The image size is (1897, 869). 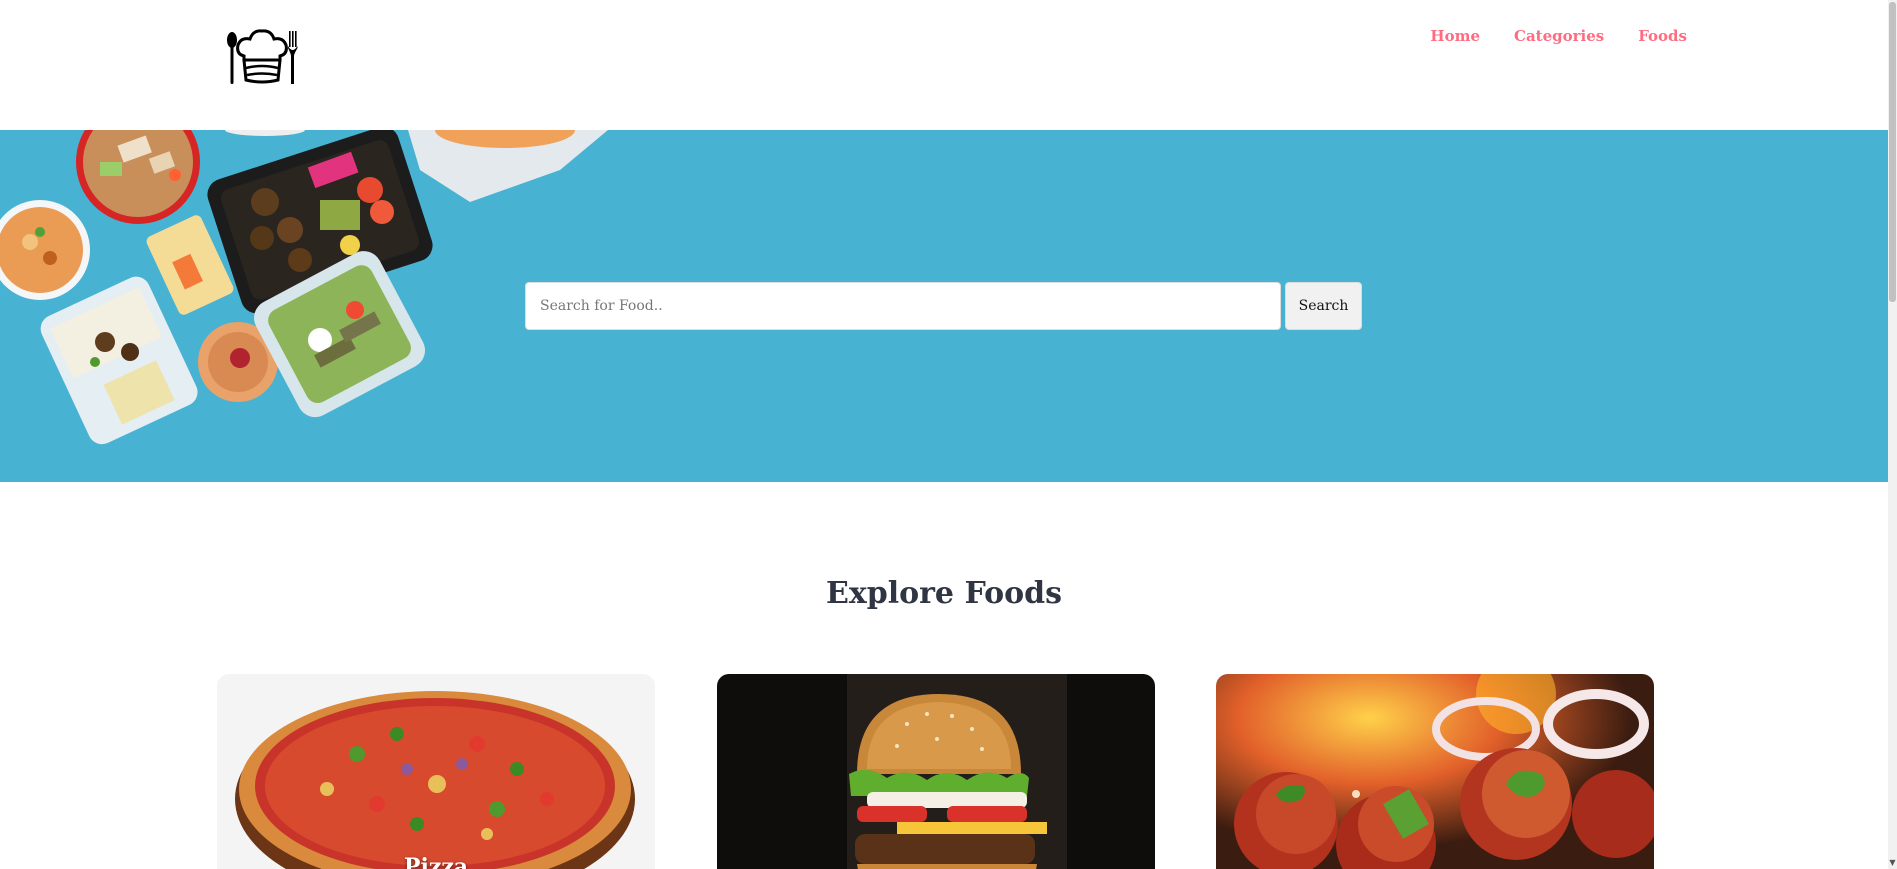 I want to click on explore-foods-heading: Explore Foods, so click(x=943, y=593).